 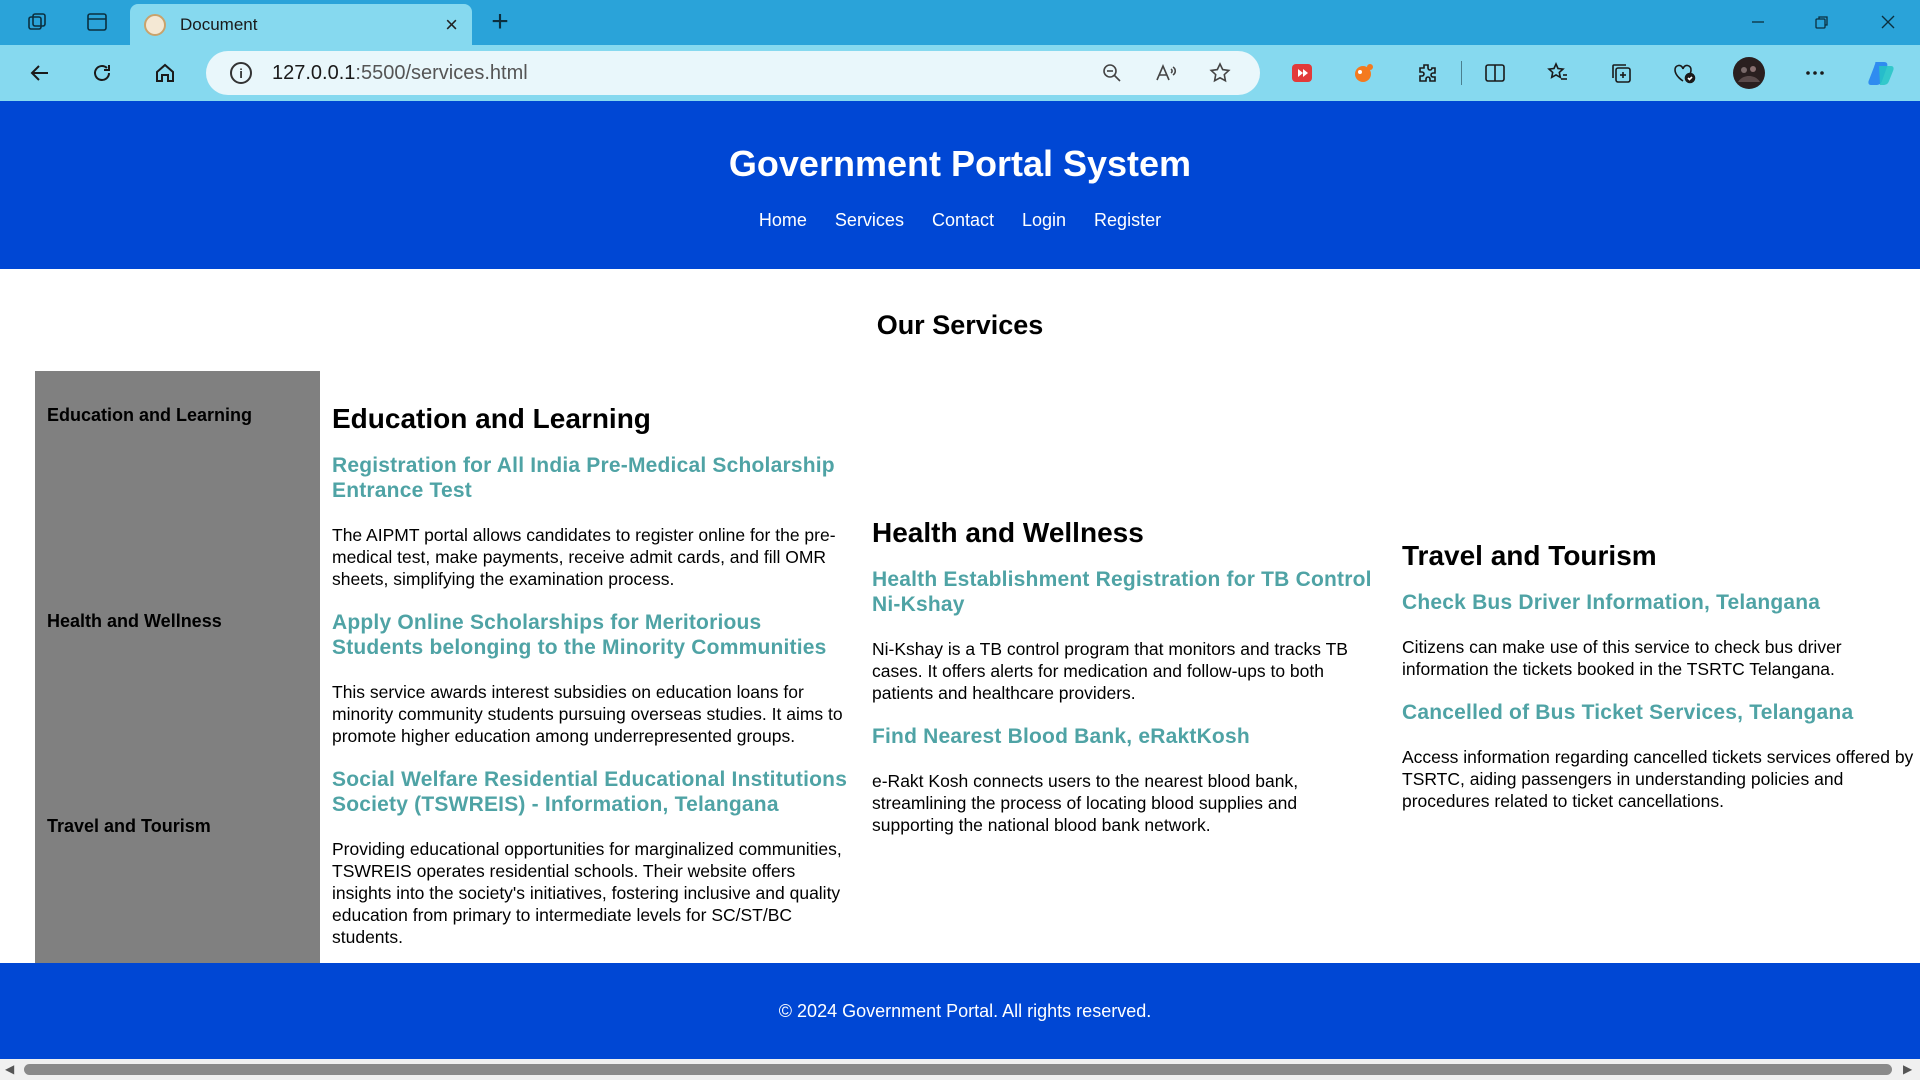 What do you see at coordinates (869, 220) in the screenshot?
I see `nav-link-services: Services` at bounding box center [869, 220].